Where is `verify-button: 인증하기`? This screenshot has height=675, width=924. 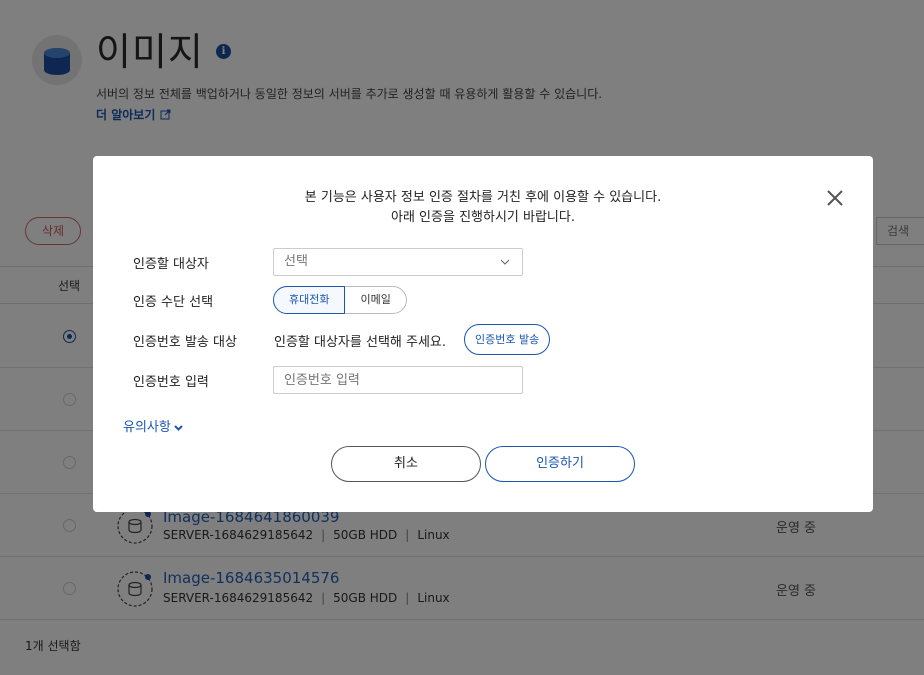 verify-button: 인증하기 is located at coordinates (560, 464).